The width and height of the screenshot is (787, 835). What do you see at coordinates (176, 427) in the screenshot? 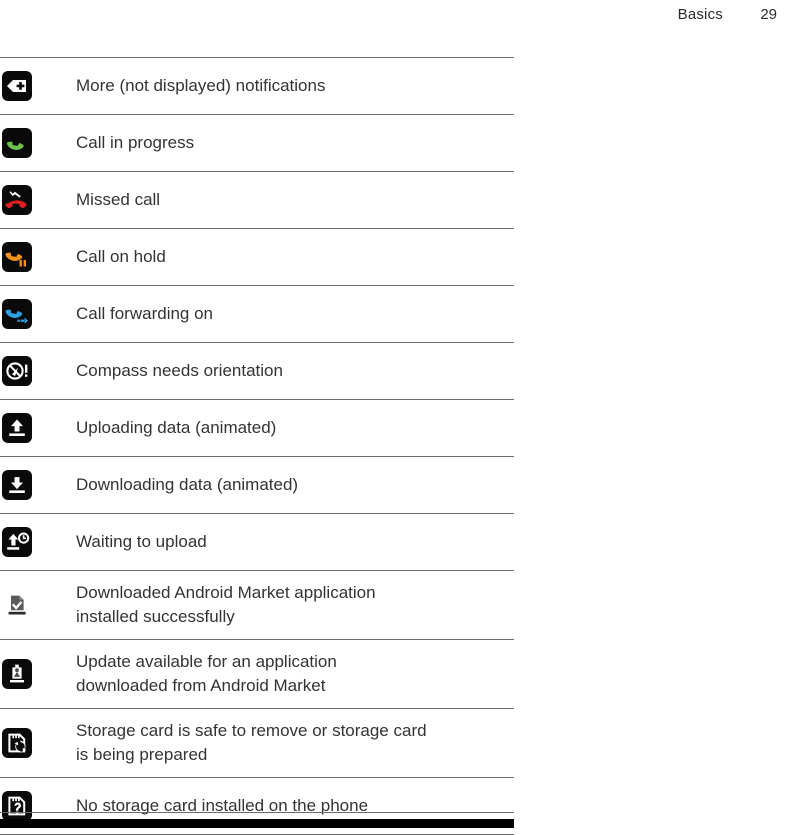
I see `label-line-1: Uploading data (animated)` at bounding box center [176, 427].